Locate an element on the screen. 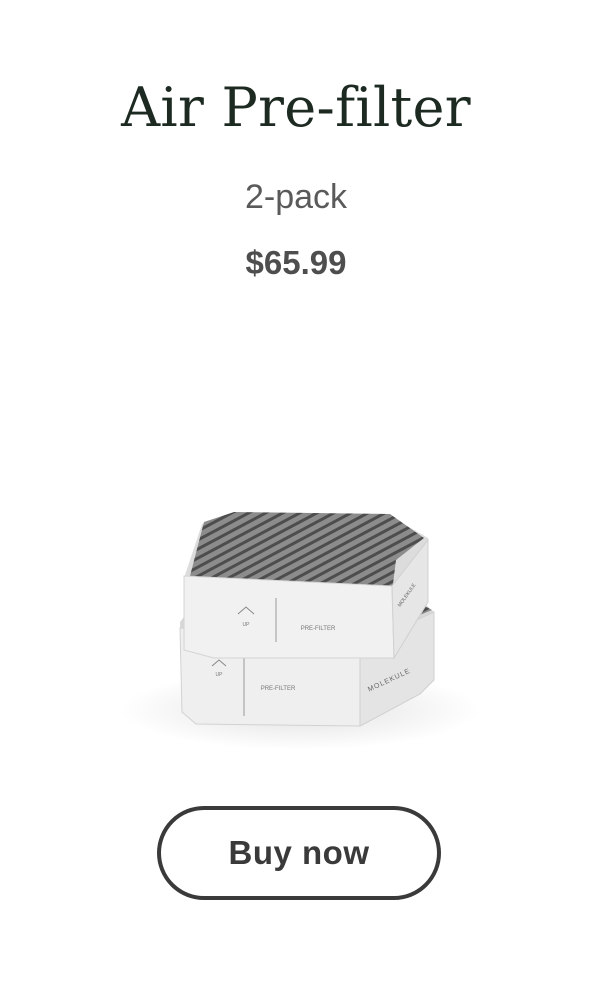 The image size is (592, 1000). bottom-label-name: PRE-FILTER is located at coordinates (278, 689).